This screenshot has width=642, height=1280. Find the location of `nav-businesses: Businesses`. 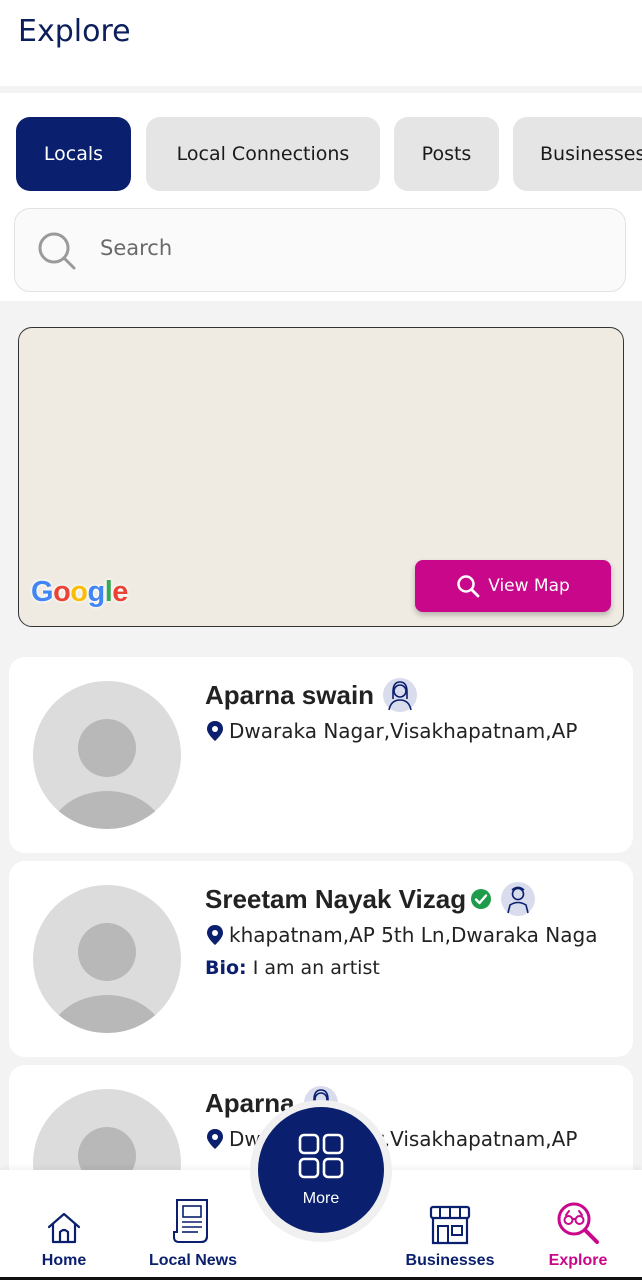

nav-businesses: Businesses is located at coordinates (450, 1220).